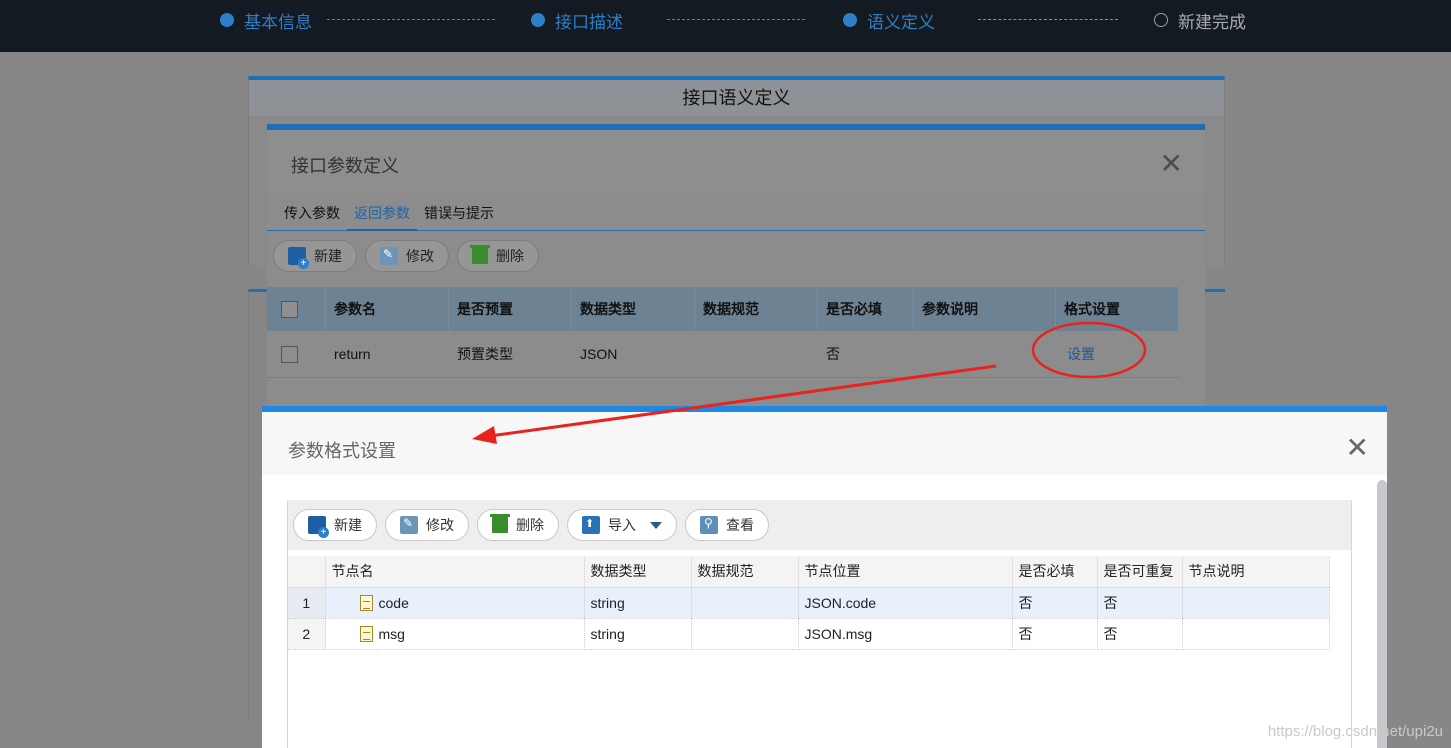 This screenshot has width=1451, height=748. Describe the element at coordinates (348, 525) in the screenshot. I see `new-label: 新建` at that location.